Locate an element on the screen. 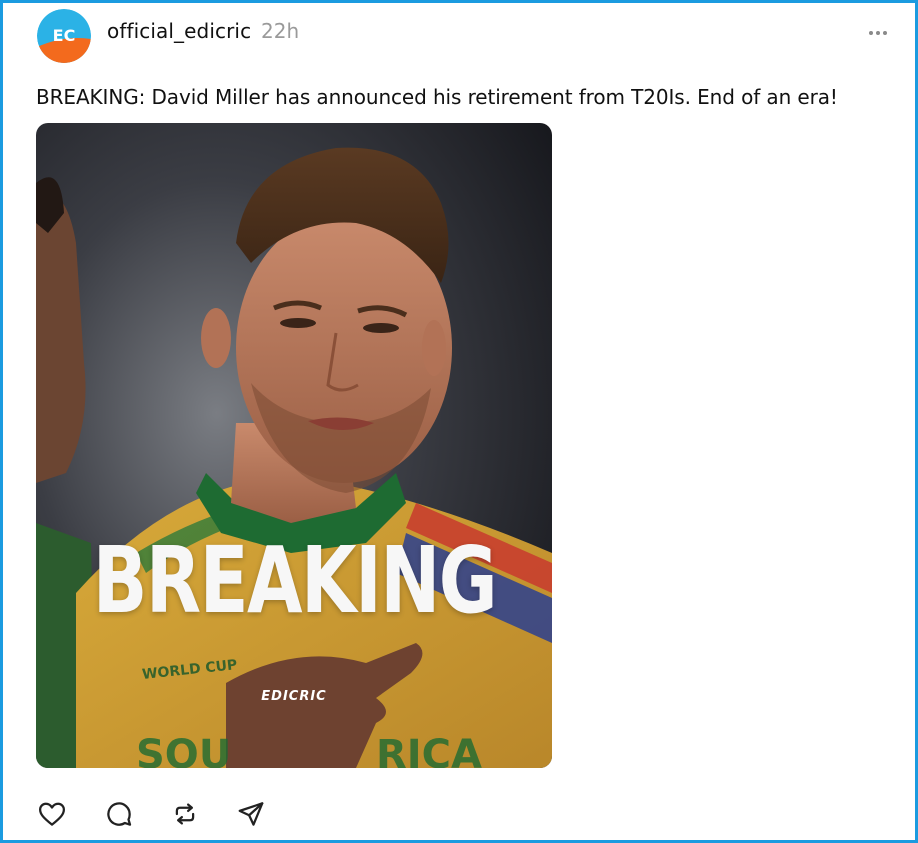 Image resolution: width=918 pixels, height=843 pixels. svg-text: SOU is located at coordinates (183, 750).